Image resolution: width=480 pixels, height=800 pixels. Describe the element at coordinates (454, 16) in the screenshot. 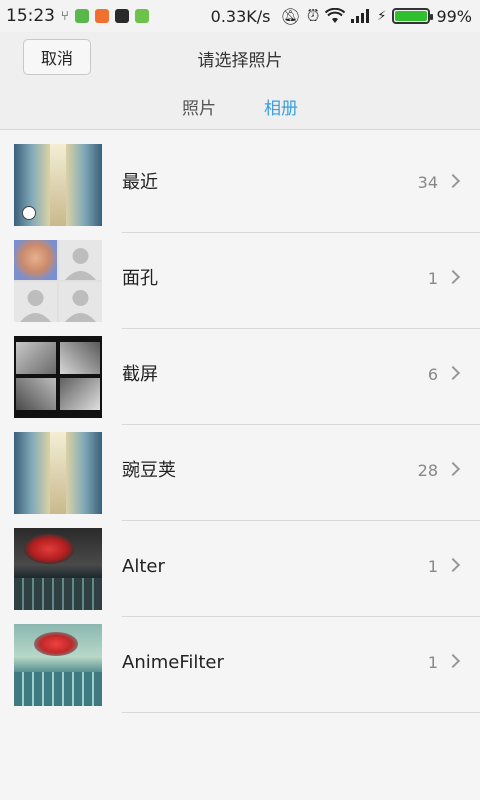

I see `battery-percent: 99%` at that location.